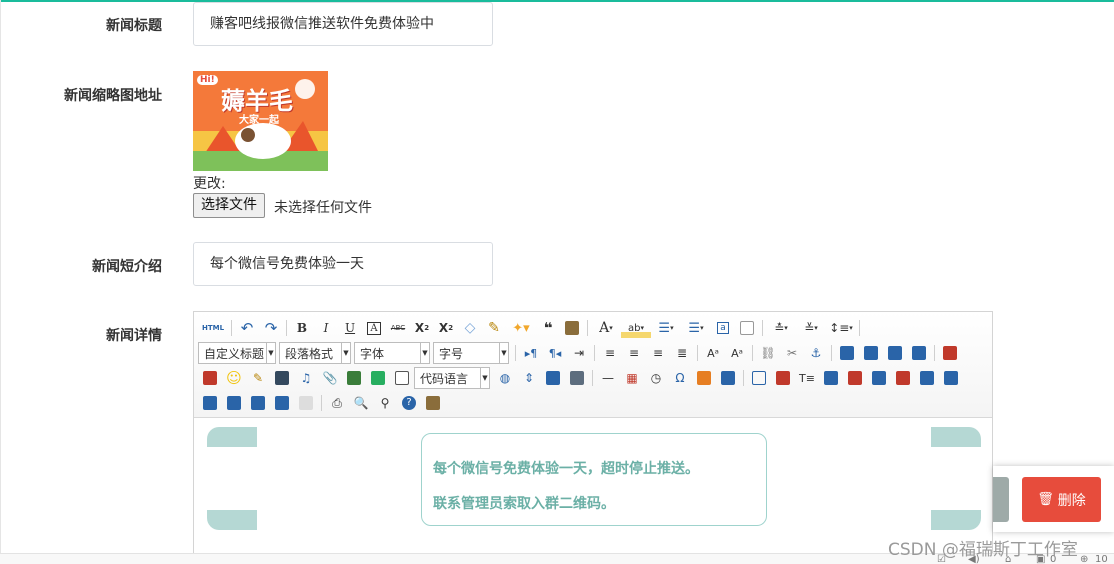  I want to click on detail-label: 新闻详情, so click(134, 336).